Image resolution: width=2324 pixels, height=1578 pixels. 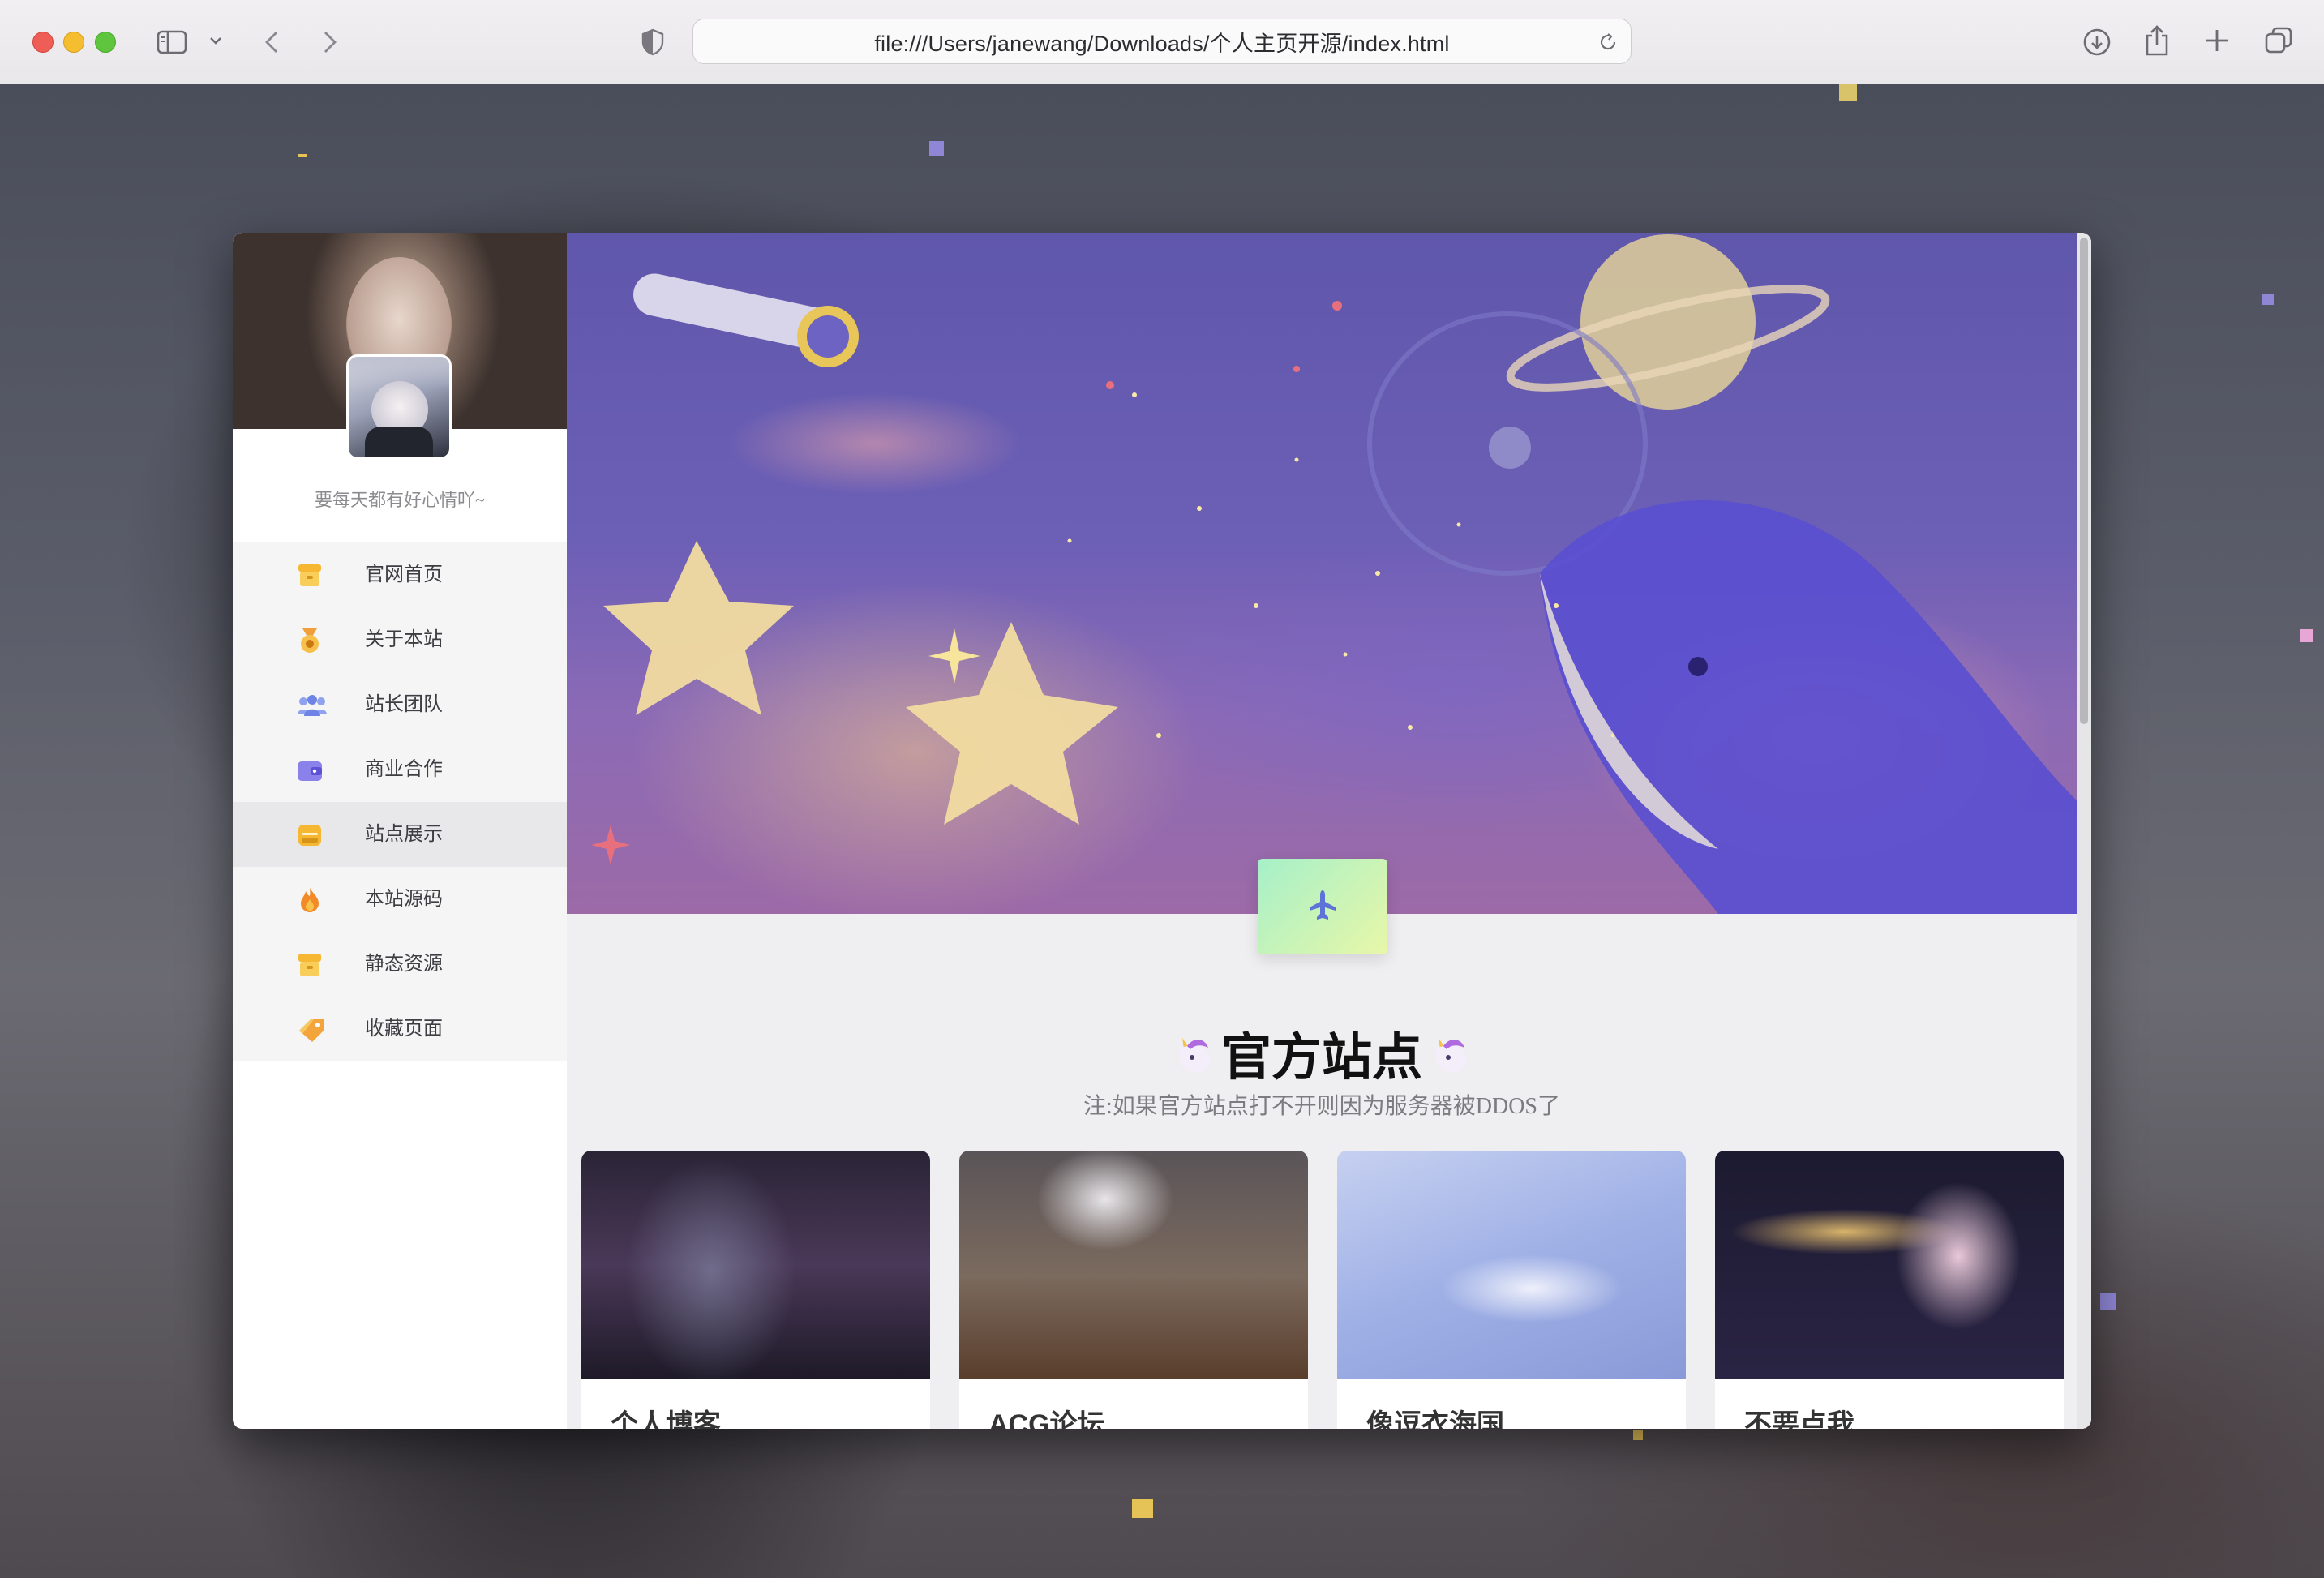 I want to click on back-icon, so click(x=271, y=42).